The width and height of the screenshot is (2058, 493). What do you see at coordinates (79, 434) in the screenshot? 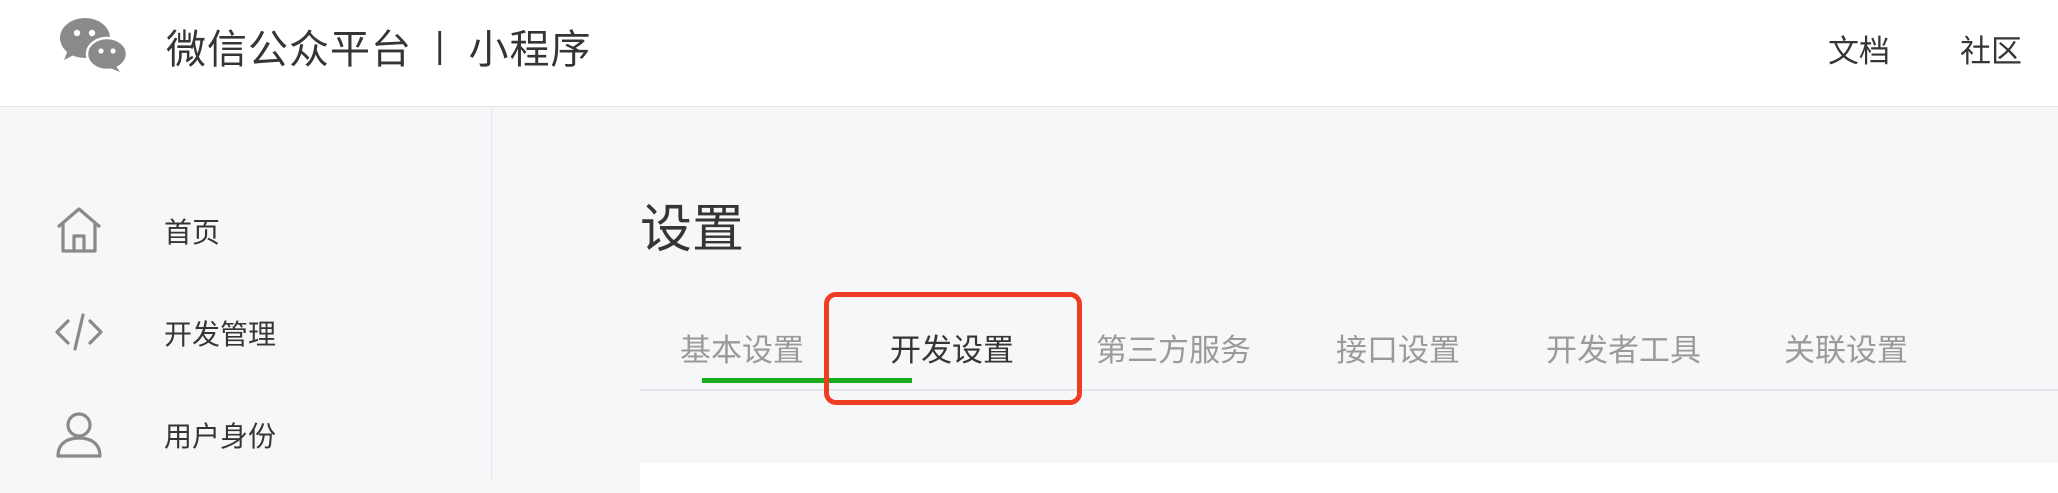
I see `user-icon` at bounding box center [79, 434].